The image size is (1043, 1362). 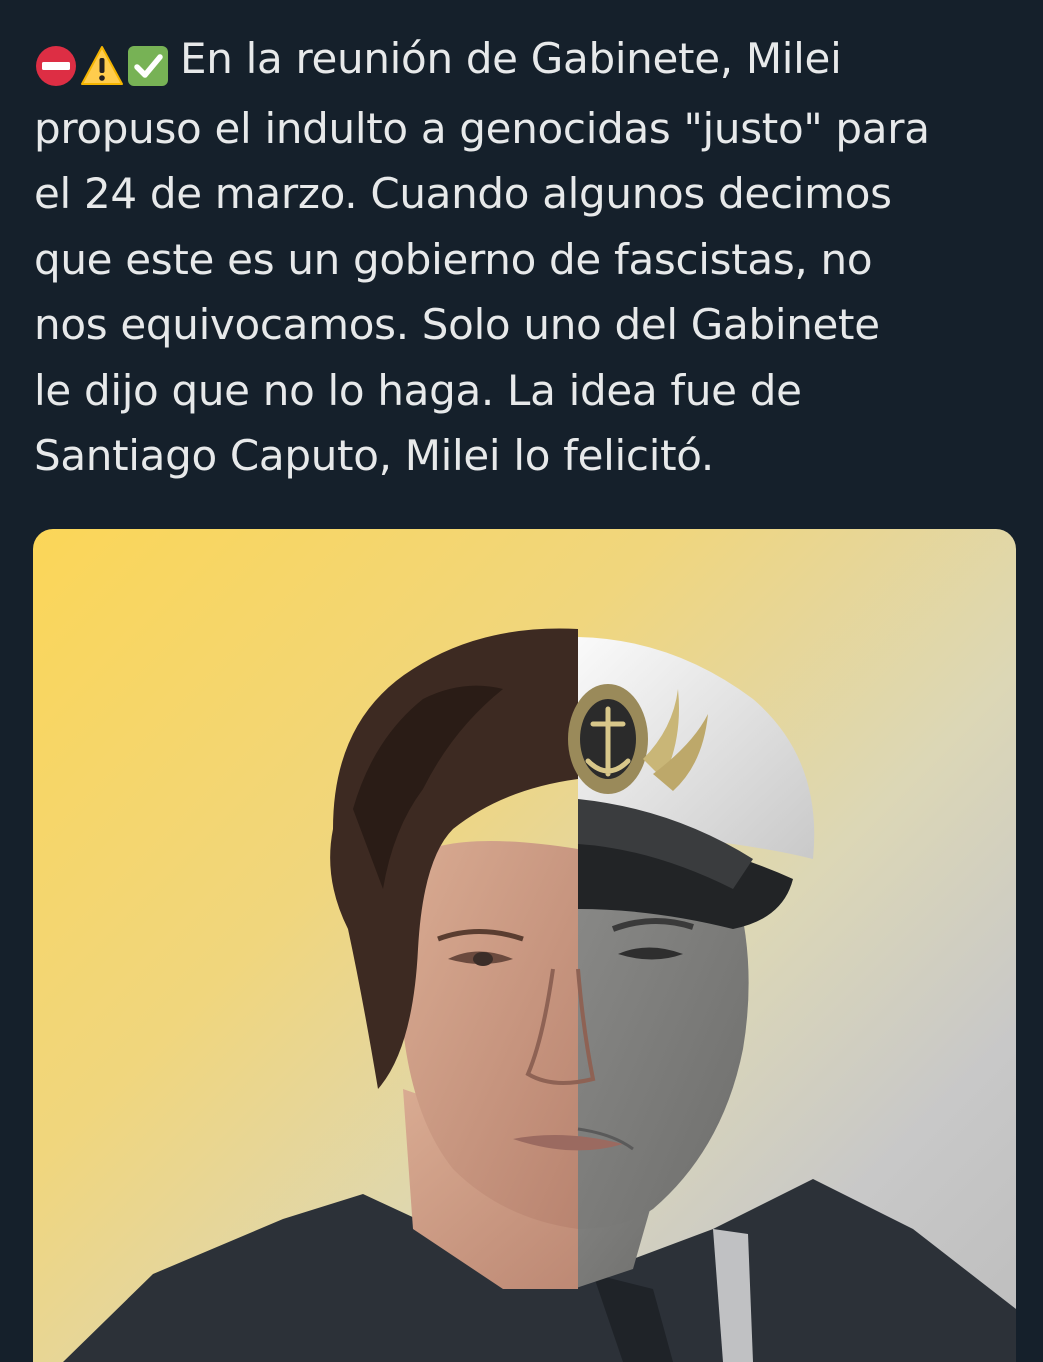 I want to click on tweet-text-line-4: que este es un gobierno de fascistas, no, so click(x=453, y=259).